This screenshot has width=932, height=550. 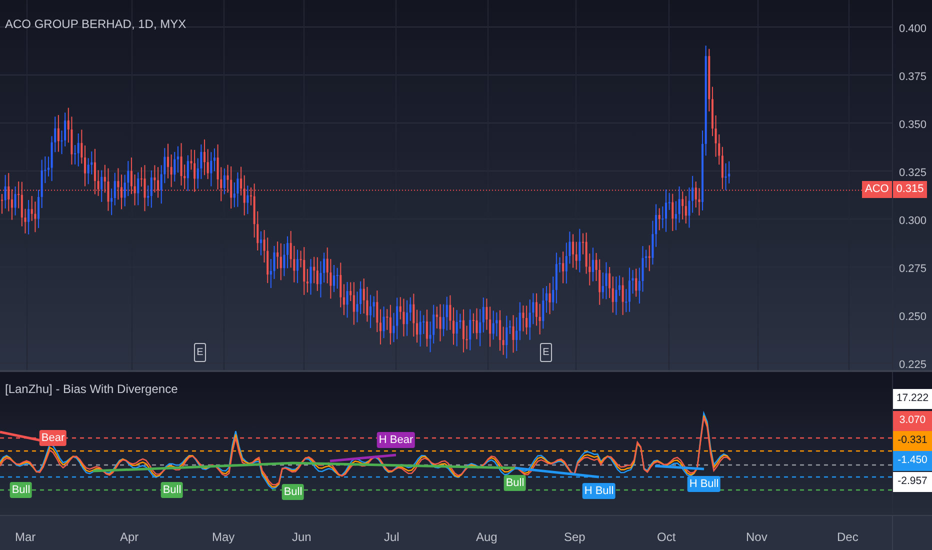 What do you see at coordinates (913, 173) in the screenshot?
I see `price-tick: 0.325` at bounding box center [913, 173].